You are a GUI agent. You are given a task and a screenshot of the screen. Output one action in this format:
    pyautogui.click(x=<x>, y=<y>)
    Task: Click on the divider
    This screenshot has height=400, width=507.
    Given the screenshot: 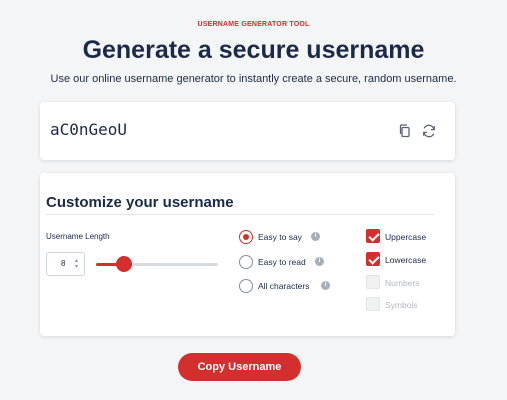 What is the action you would take?
    pyautogui.click(x=240, y=214)
    